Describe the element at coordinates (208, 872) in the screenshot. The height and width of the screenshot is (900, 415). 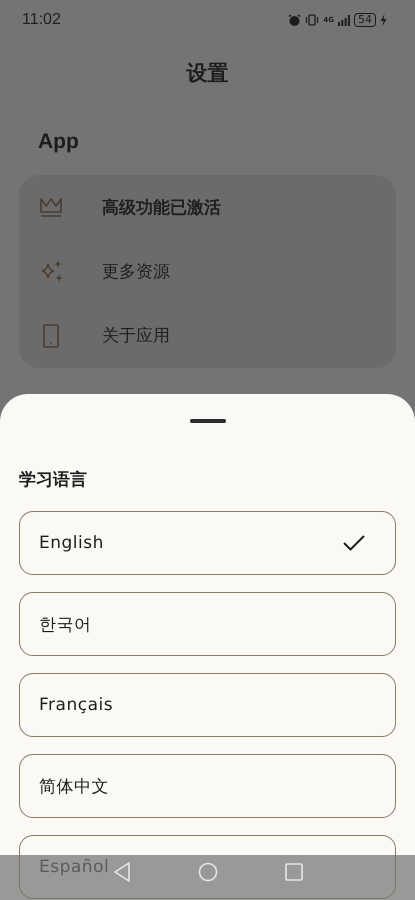
I see `home-icon` at that location.